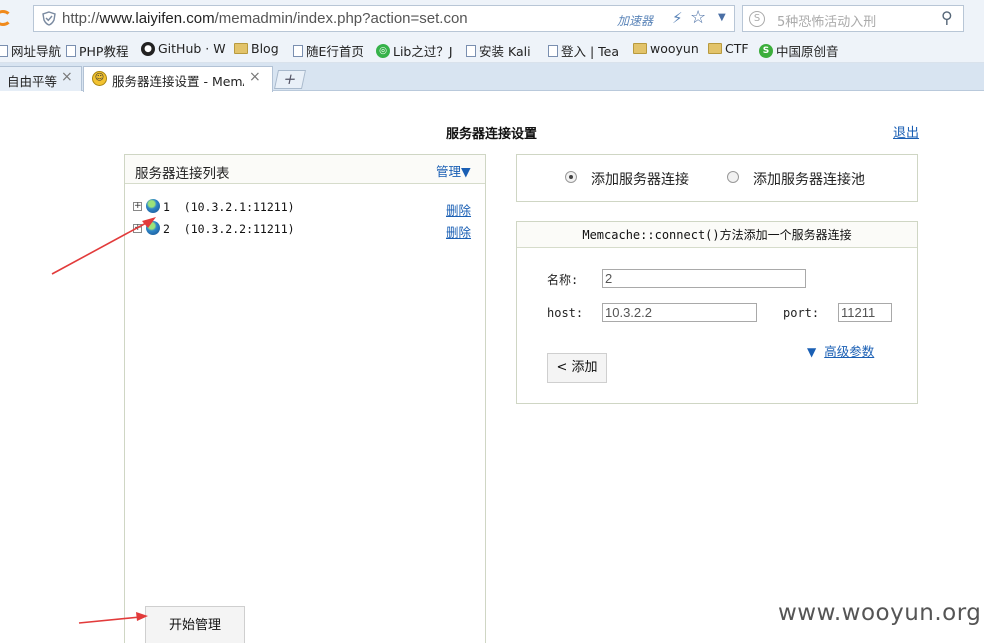 The height and width of the screenshot is (643, 984). What do you see at coordinates (423, 51) in the screenshot?
I see `bookmark-label: Lib之过？J` at bounding box center [423, 51].